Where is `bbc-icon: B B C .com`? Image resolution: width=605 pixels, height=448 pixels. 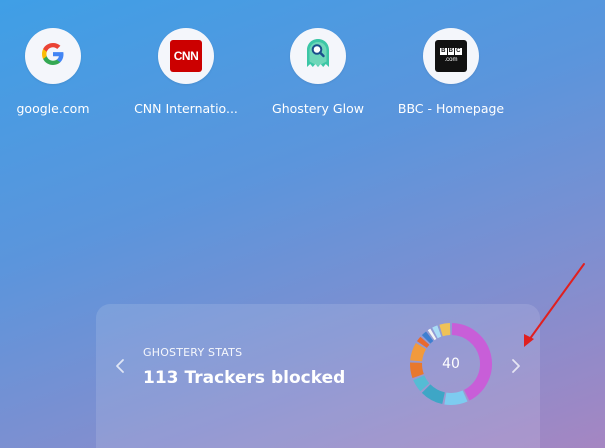
bbc-icon: B B C .com is located at coordinates (451, 56).